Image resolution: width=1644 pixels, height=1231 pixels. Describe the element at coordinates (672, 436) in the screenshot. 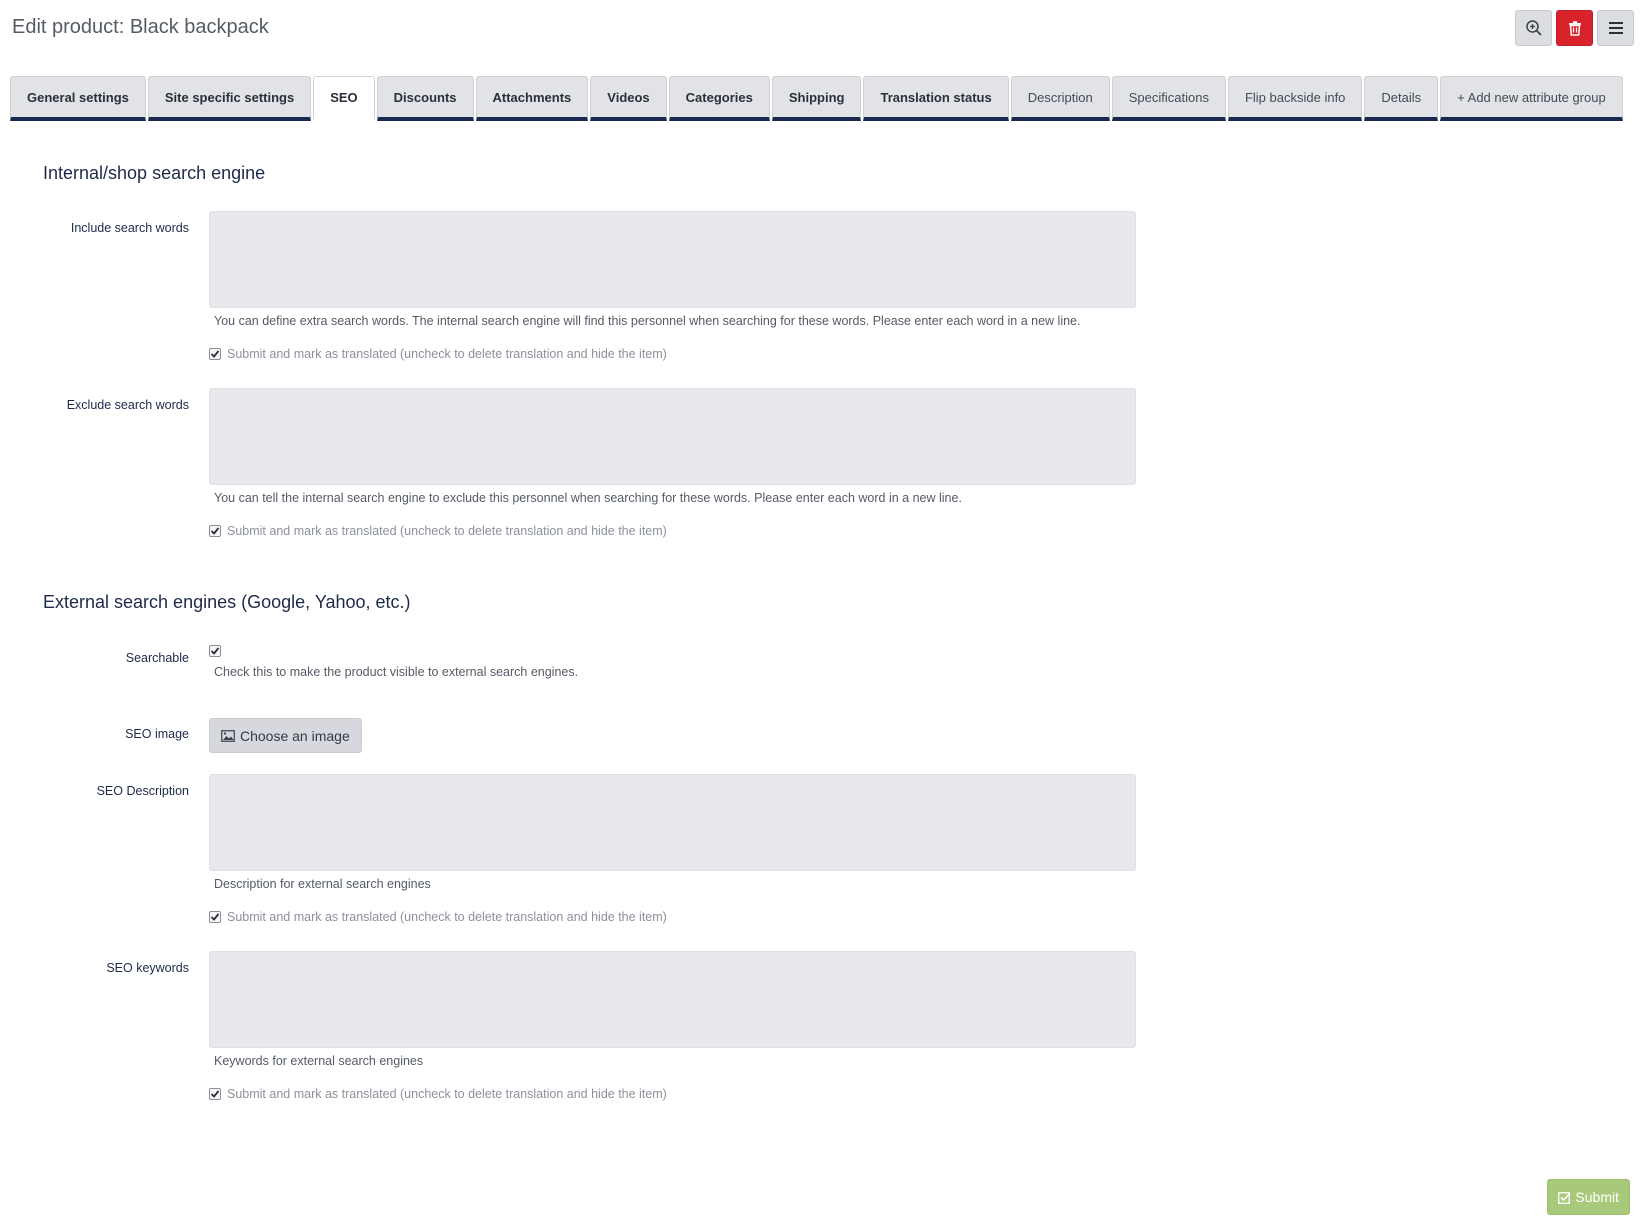

I see `exclude-search-words-input` at that location.